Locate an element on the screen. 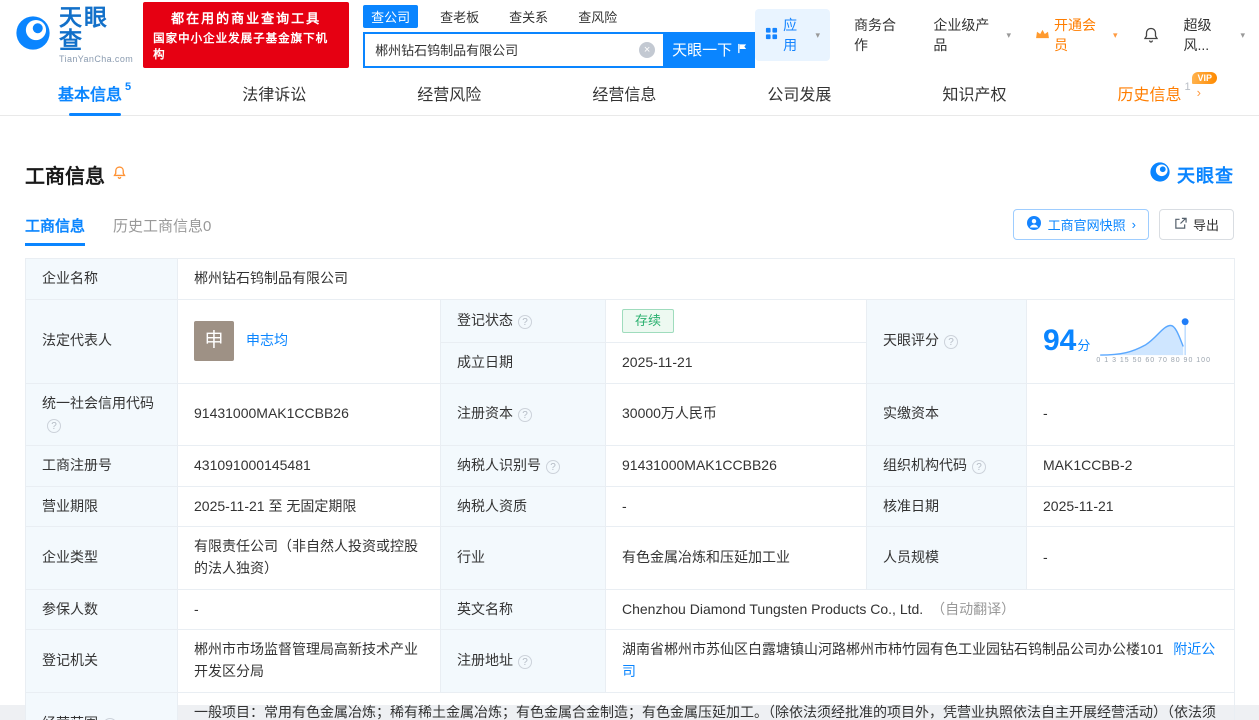 The image size is (1259, 720). approval-date-value: 2025-11-21 is located at coordinates (1078, 505).